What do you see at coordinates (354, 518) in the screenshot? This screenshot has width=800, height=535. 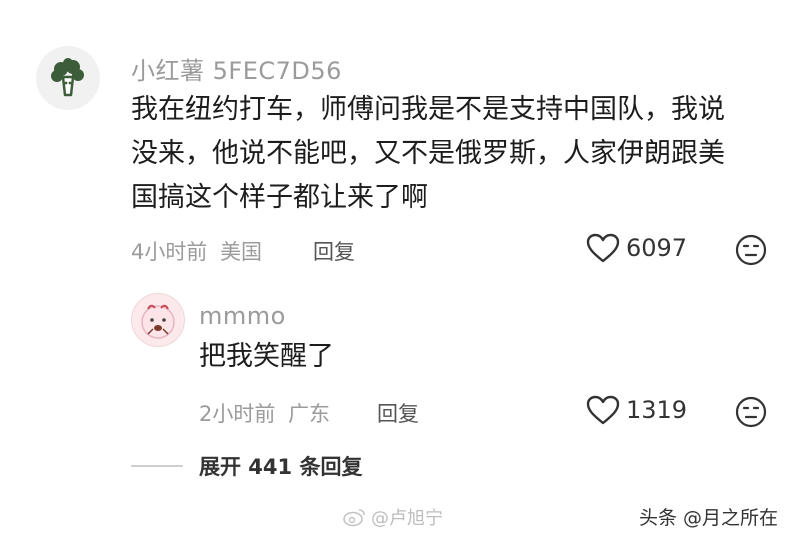 I see `weibo-icon` at bounding box center [354, 518].